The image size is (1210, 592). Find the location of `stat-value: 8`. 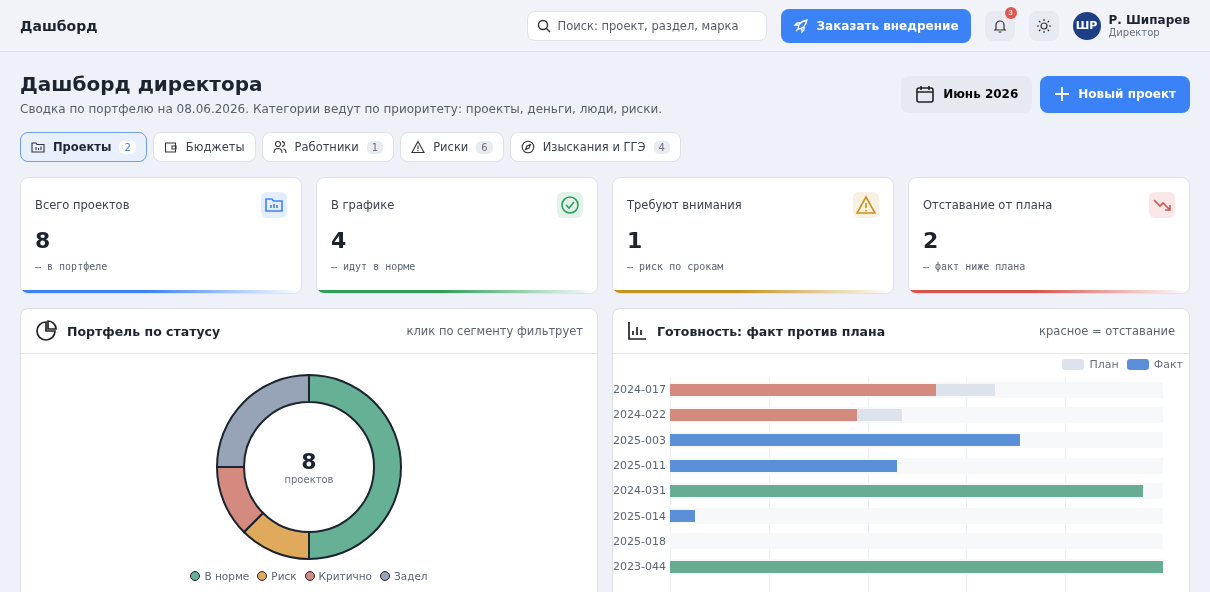

stat-value: 8 is located at coordinates (43, 240).